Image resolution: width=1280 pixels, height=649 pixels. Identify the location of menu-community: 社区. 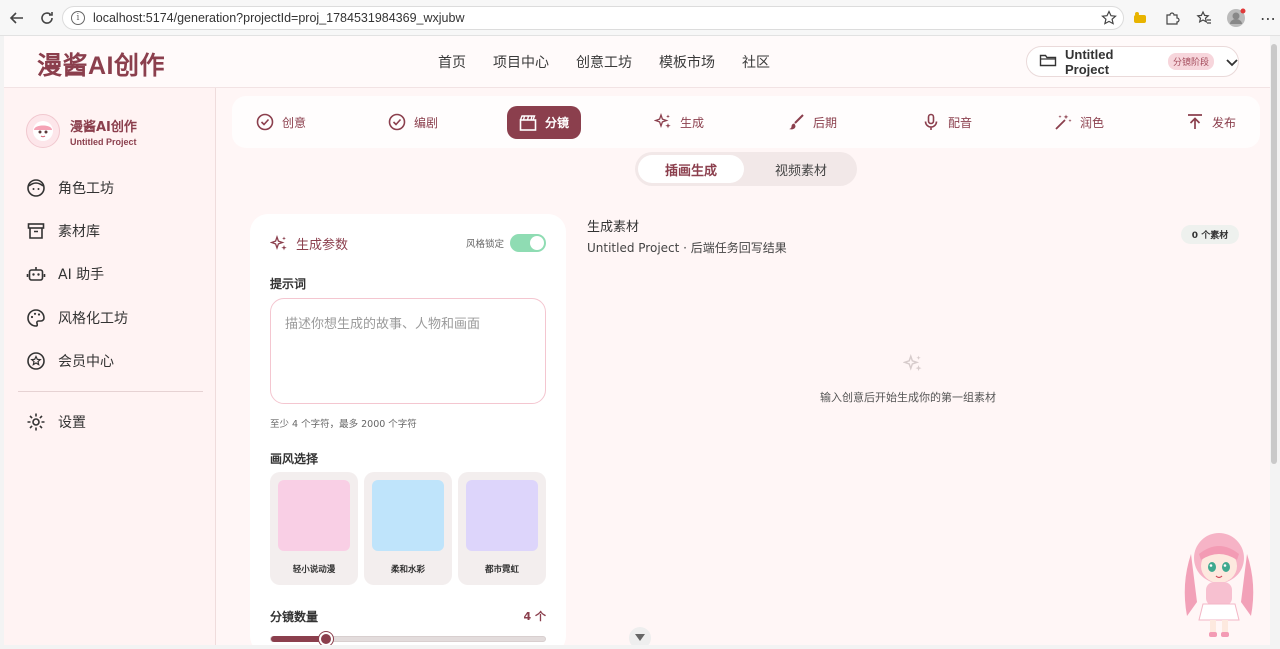
(756, 62).